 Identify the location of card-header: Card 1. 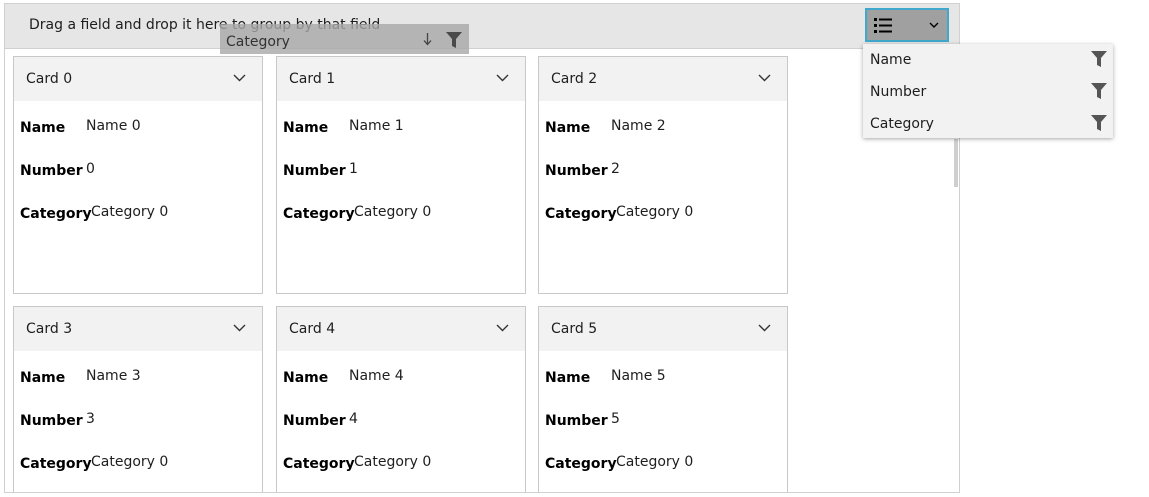
(401, 79).